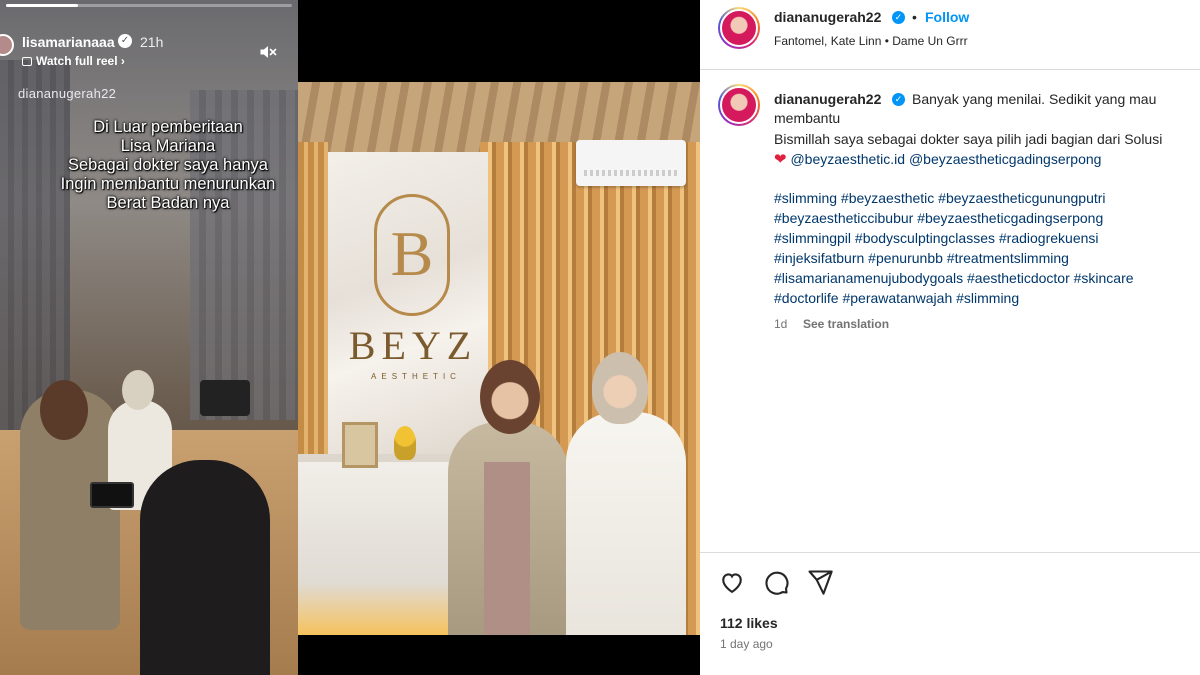 The image size is (1200, 675). I want to click on chevron-right-icon: ›, so click(122, 61).